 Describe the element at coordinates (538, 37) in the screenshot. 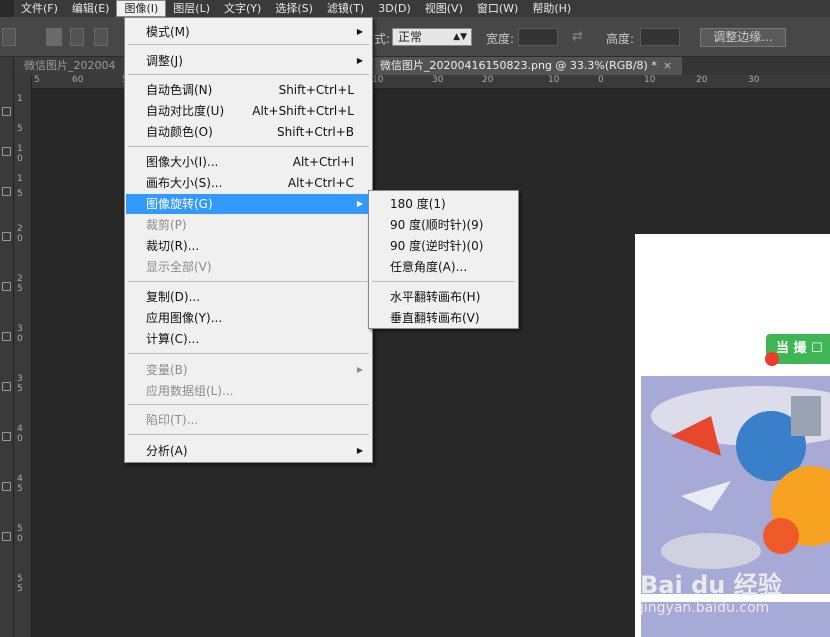

I see `width-input` at that location.